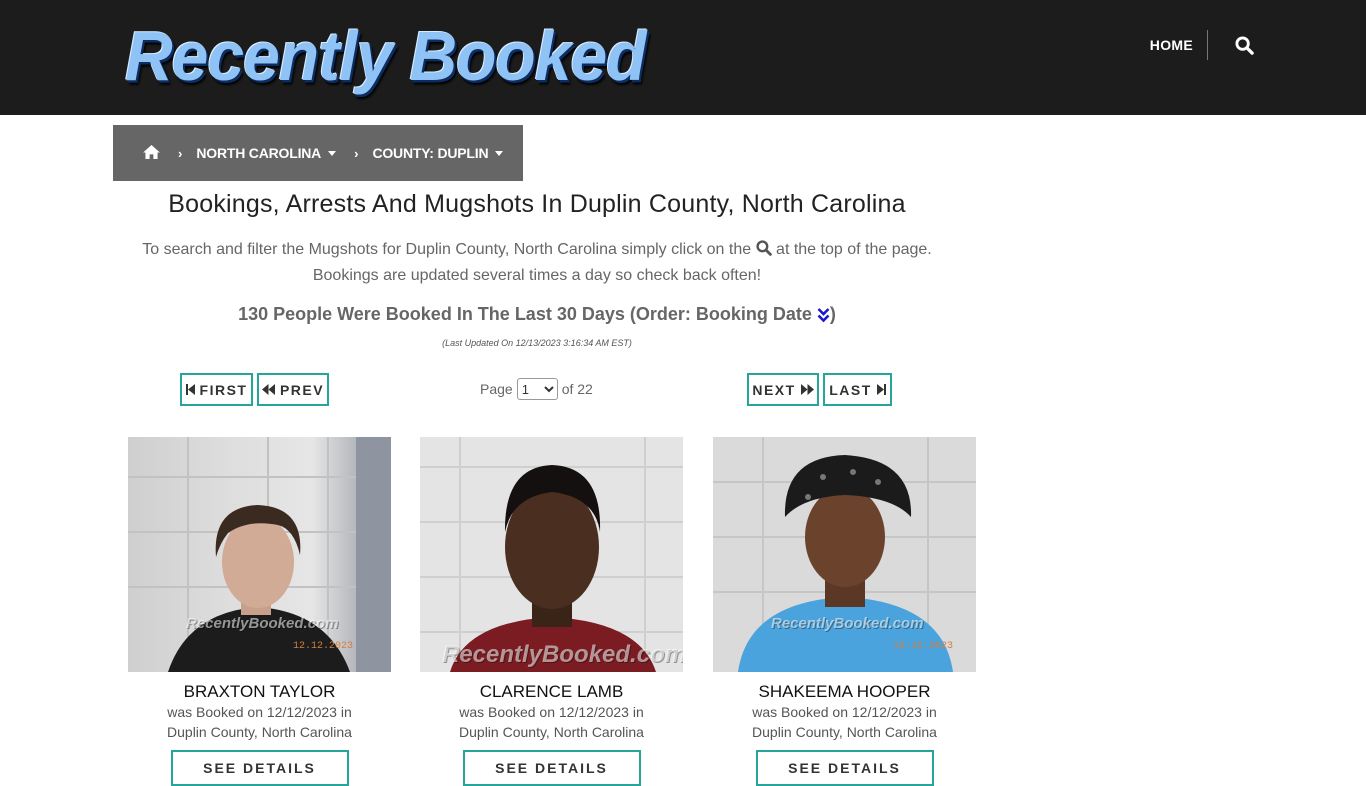 The image size is (1366, 786). Describe the element at coordinates (496, 389) in the screenshot. I see `page-label: Page` at that location.